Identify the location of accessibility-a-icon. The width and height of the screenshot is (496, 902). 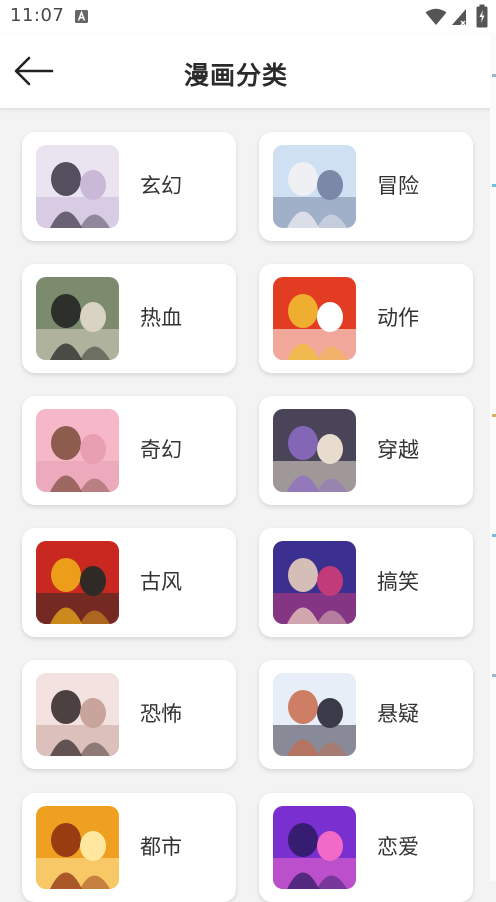
(81, 16).